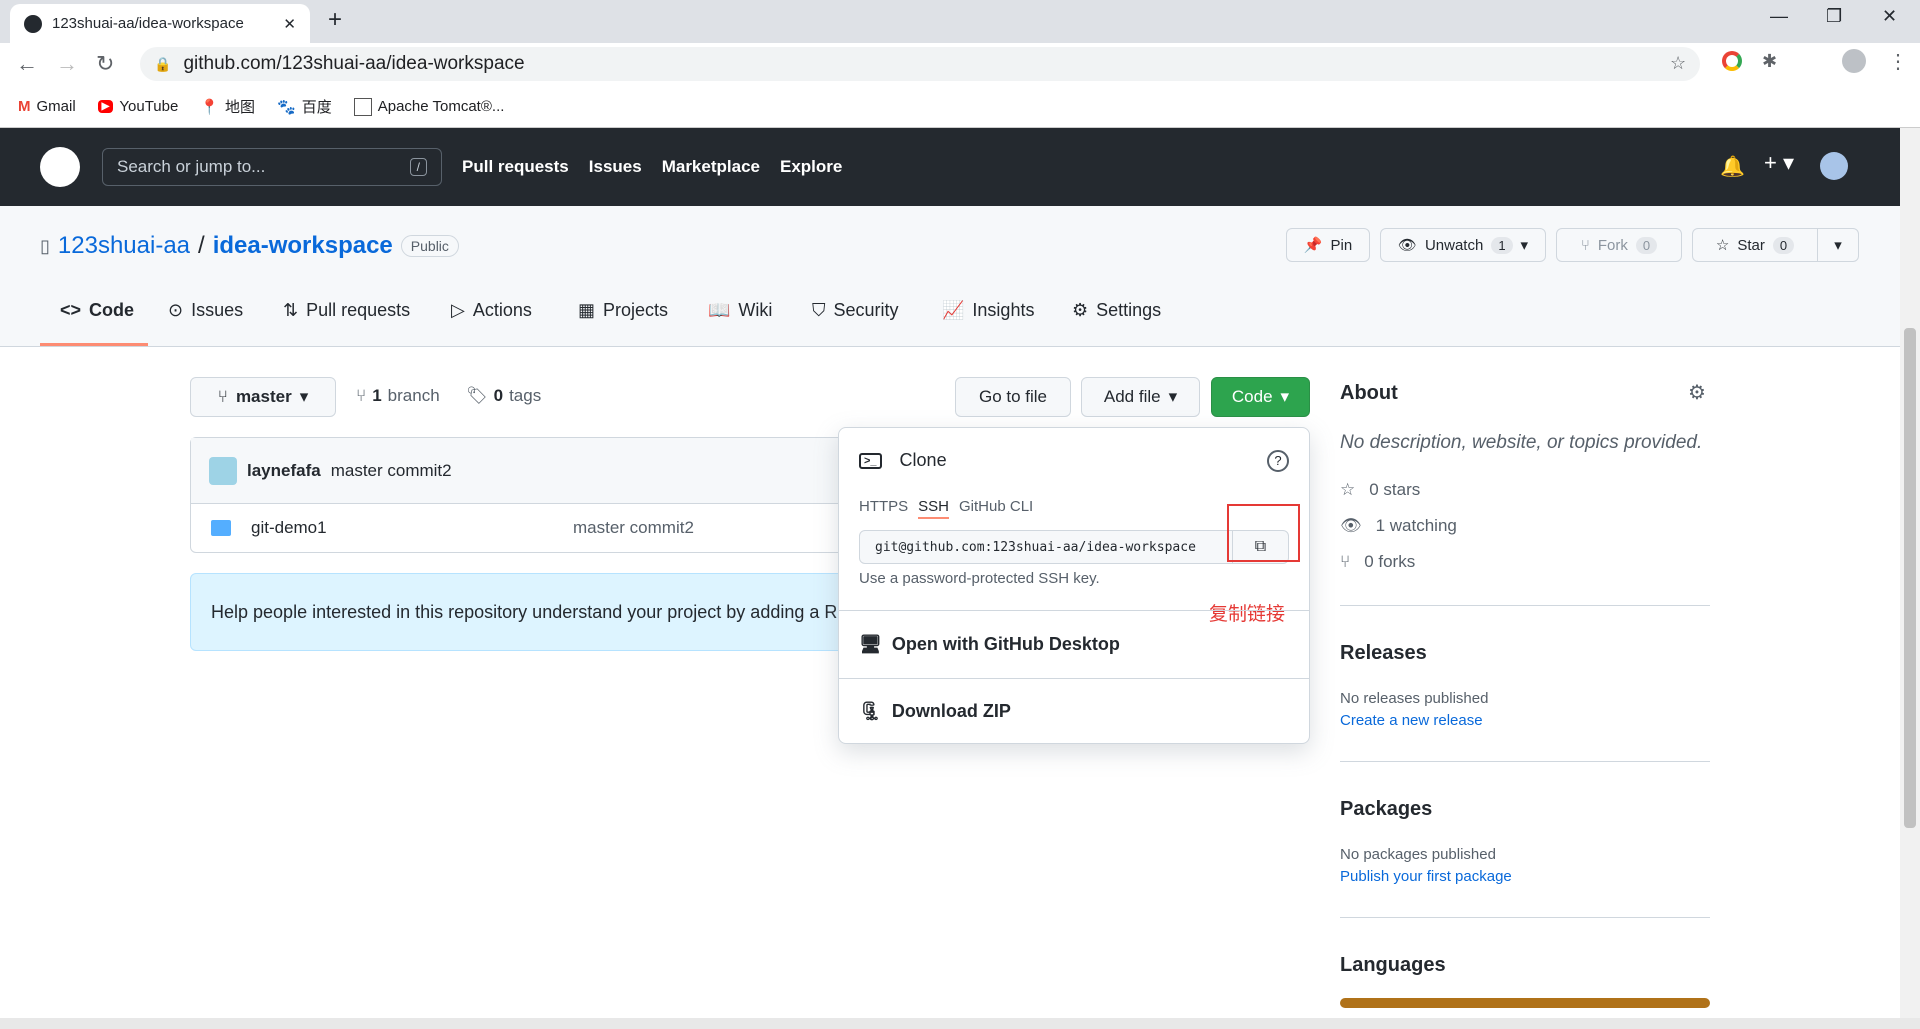  Describe the element at coordinates (719, 310) in the screenshot. I see `book-icon: 📖` at that location.